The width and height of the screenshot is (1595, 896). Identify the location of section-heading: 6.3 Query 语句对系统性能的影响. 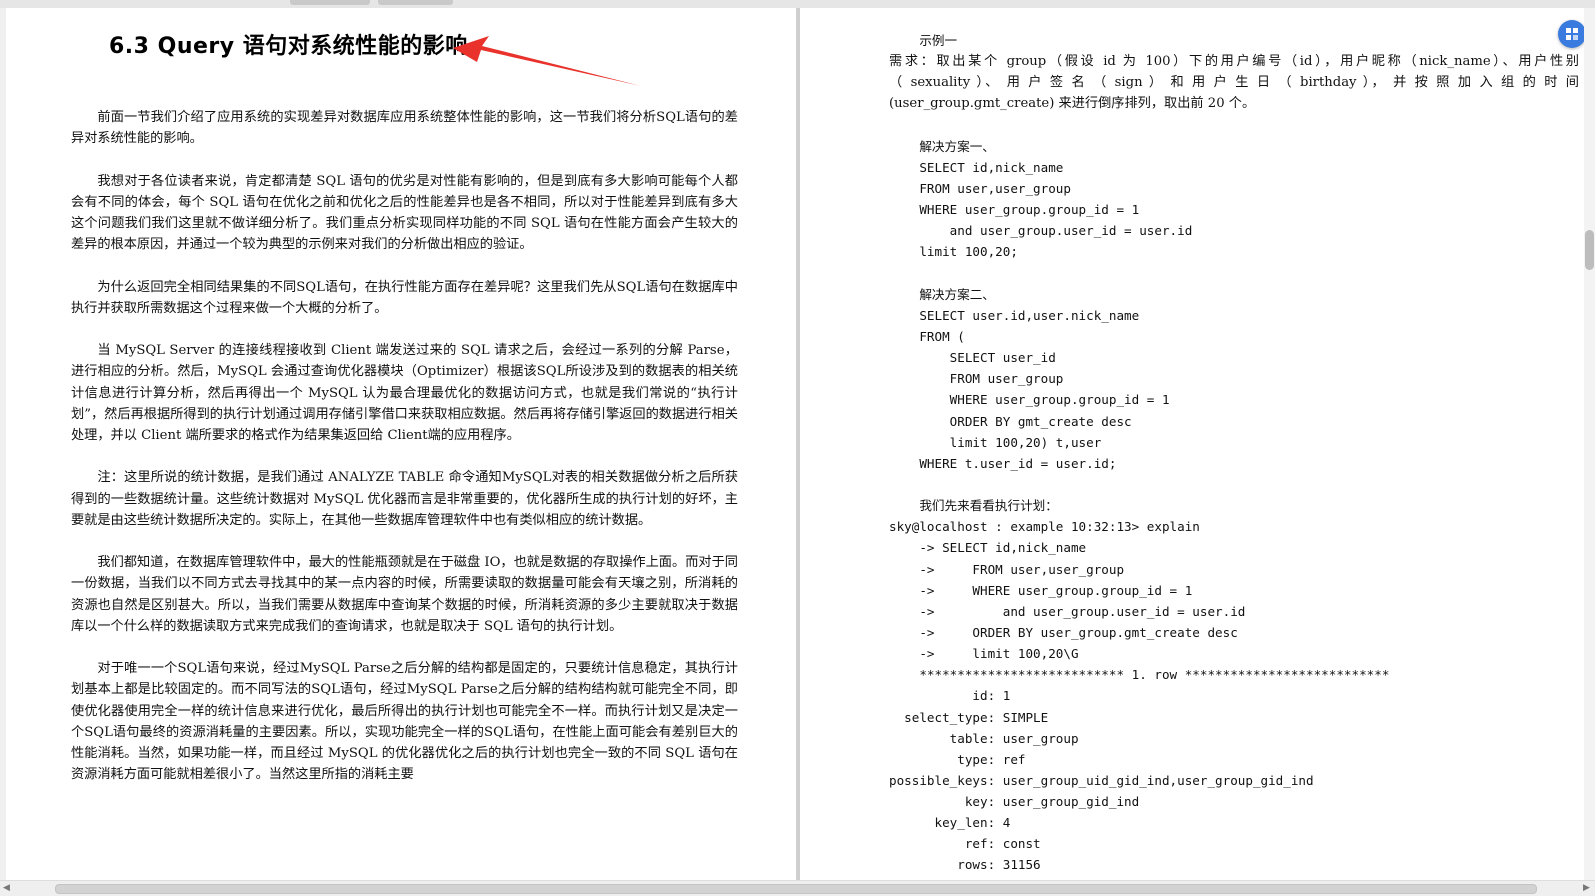
(288, 46).